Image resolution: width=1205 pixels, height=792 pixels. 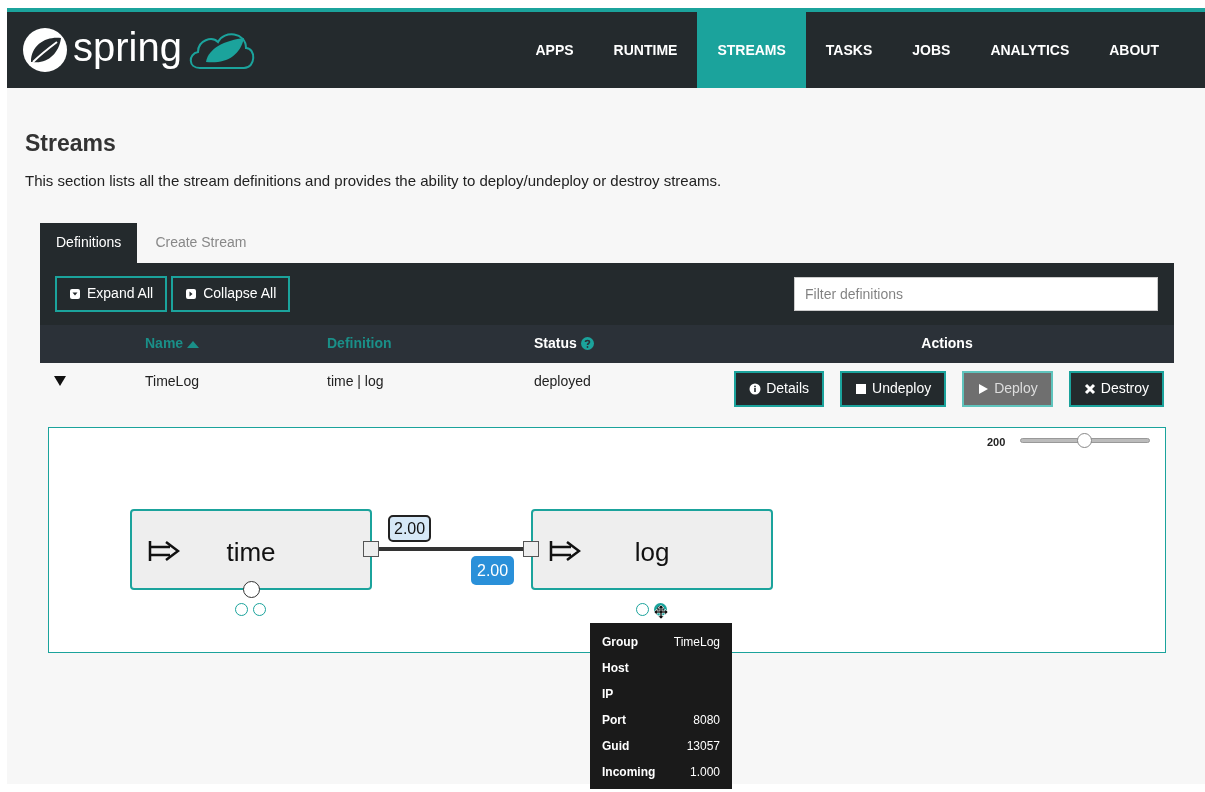 I want to click on action-button: Undeploy, so click(x=893, y=388).